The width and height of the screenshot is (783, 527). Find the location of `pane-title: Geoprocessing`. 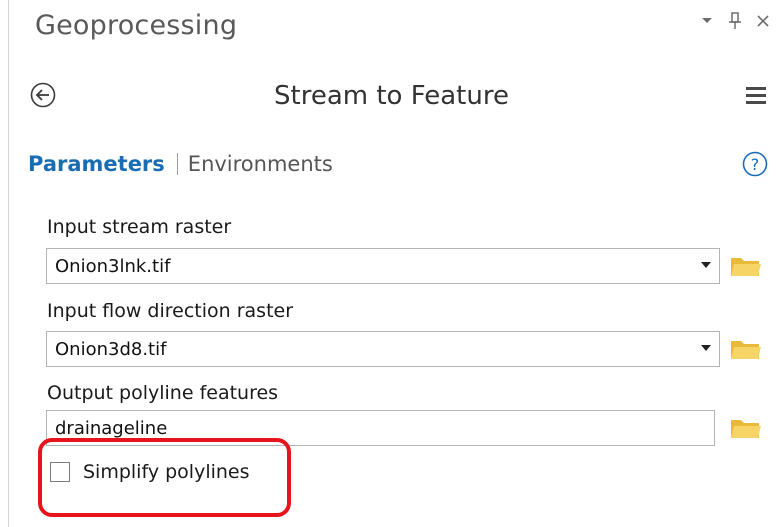

pane-title: Geoprocessing is located at coordinates (136, 25).